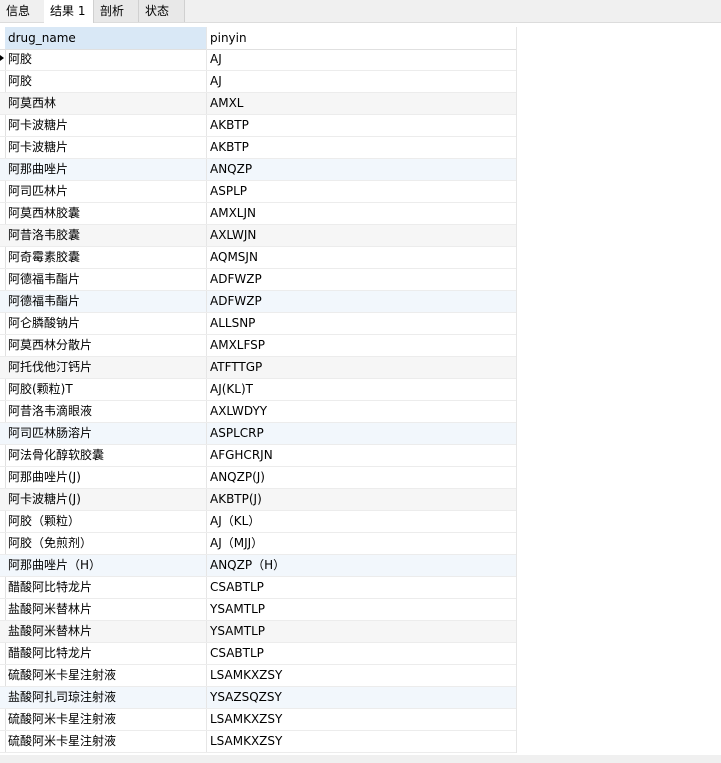  I want to click on cell-drug-name: 阿司匹林片, so click(105, 191).